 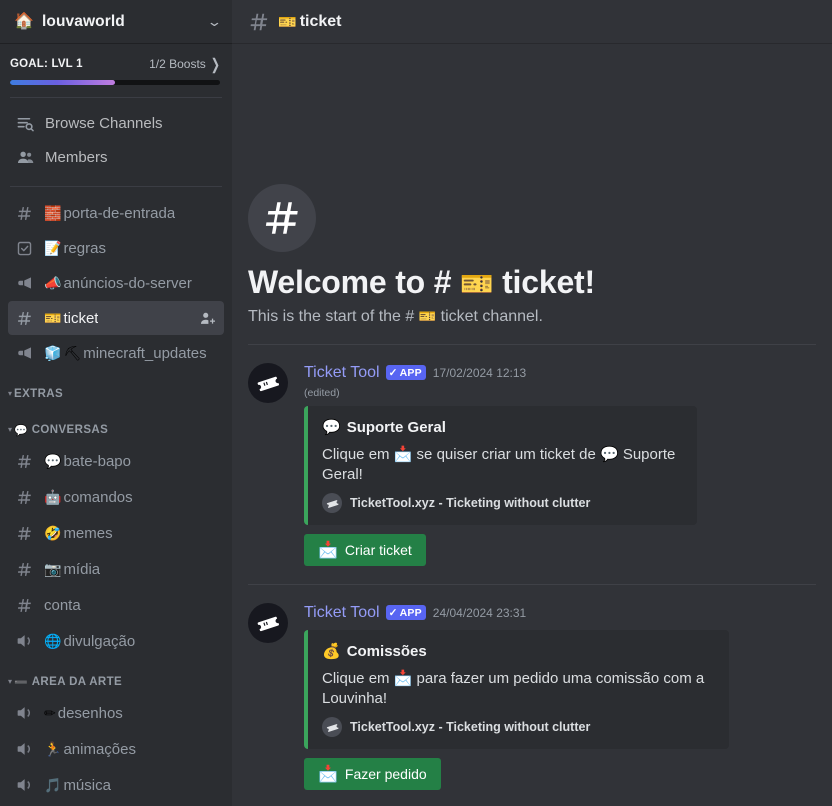 What do you see at coordinates (215, 21) in the screenshot?
I see `chevron-down-icon: ⌄` at bounding box center [215, 21].